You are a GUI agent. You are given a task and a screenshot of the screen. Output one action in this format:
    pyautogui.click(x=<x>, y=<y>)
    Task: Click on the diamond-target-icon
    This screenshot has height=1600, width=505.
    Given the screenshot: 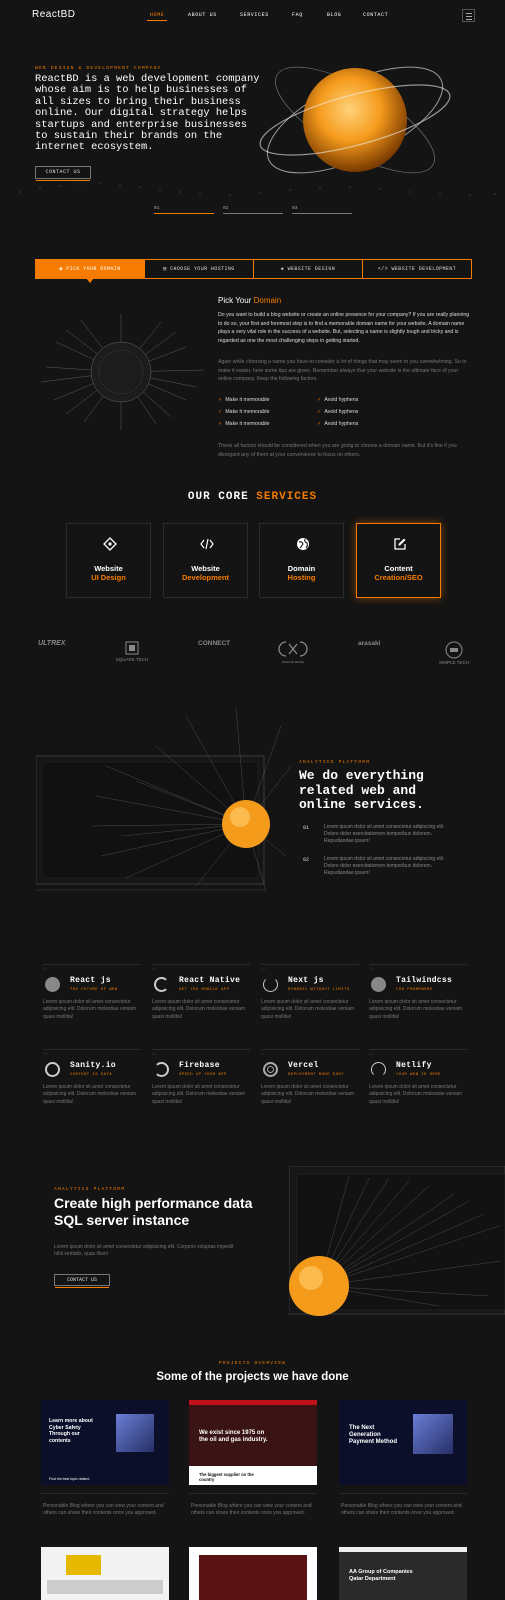 What is the action you would take?
    pyautogui.click(x=110, y=544)
    